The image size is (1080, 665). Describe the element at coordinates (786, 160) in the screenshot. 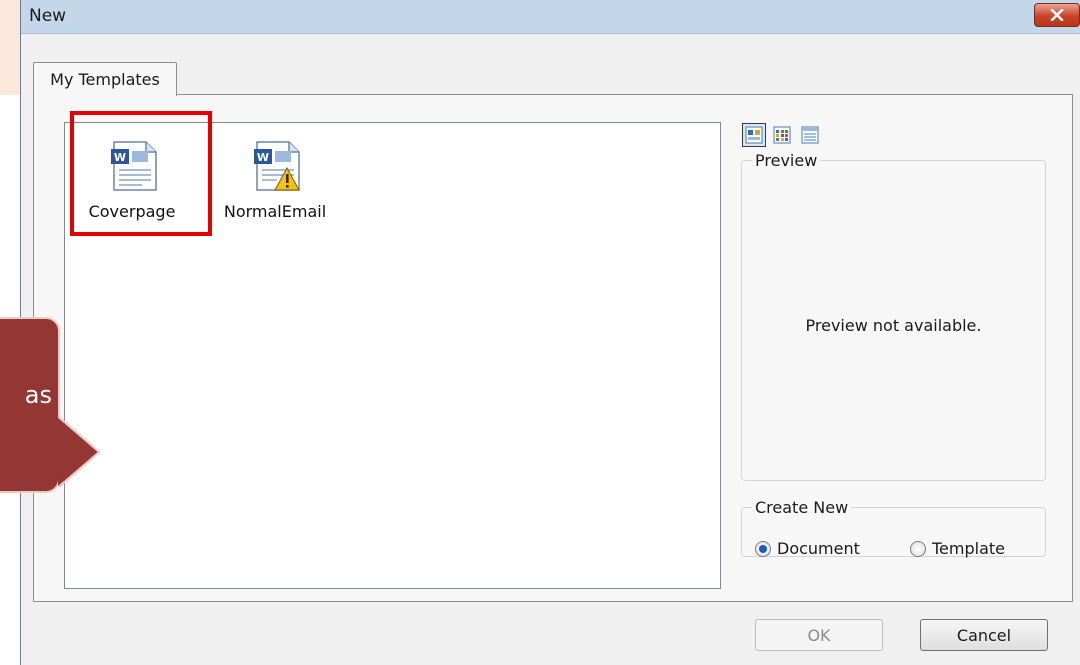

I see `preview-legend: Preview` at that location.